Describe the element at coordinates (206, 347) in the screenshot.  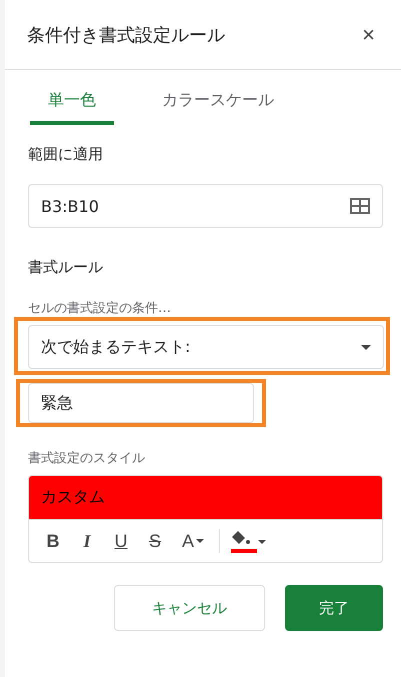
I see `condition-dropdown: 次で始まるテキスト:` at that location.